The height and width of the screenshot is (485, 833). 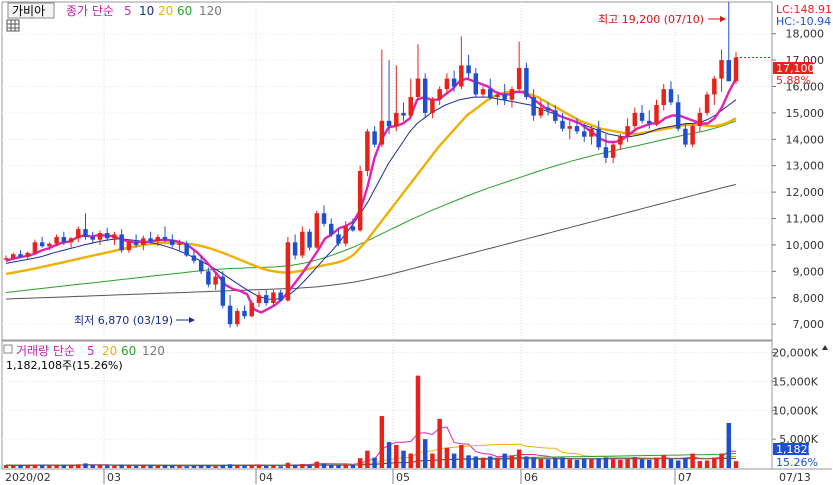 What do you see at coordinates (805, 245) in the screenshot?
I see `price-tick-label: 10,000` at bounding box center [805, 245].